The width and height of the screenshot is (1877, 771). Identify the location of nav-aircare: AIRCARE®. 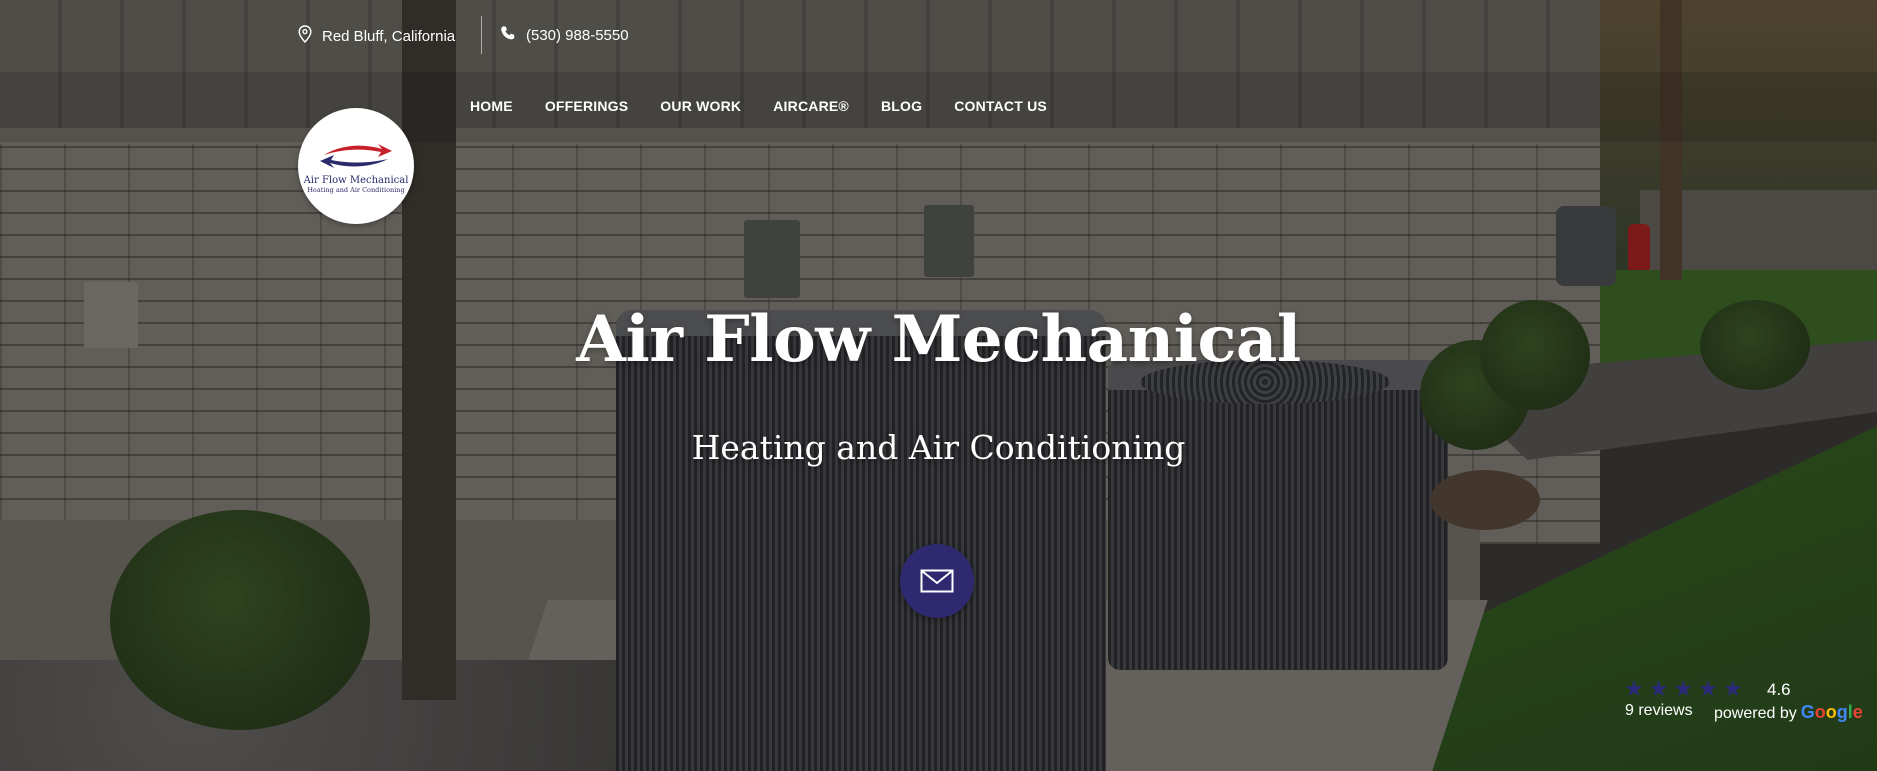
(811, 106).